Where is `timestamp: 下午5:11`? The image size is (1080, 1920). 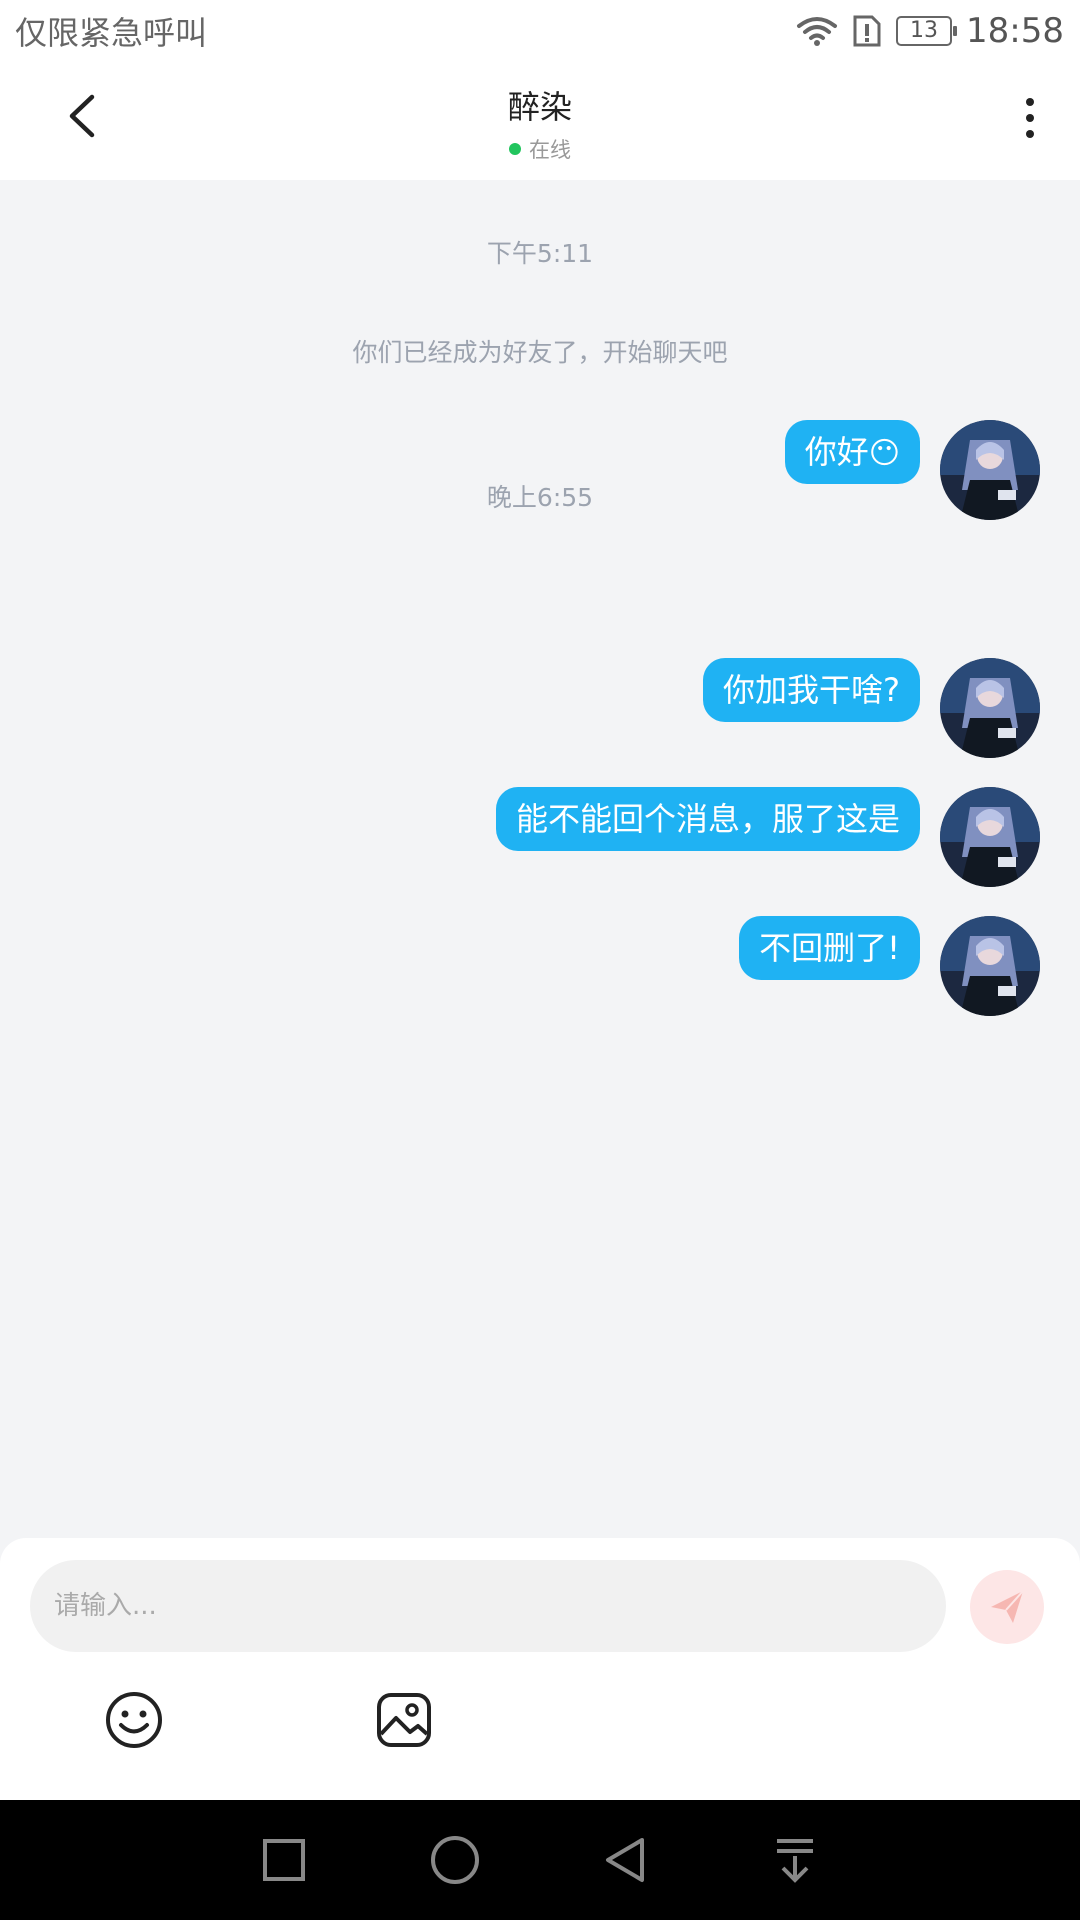 timestamp: 下午5:11 is located at coordinates (540, 253).